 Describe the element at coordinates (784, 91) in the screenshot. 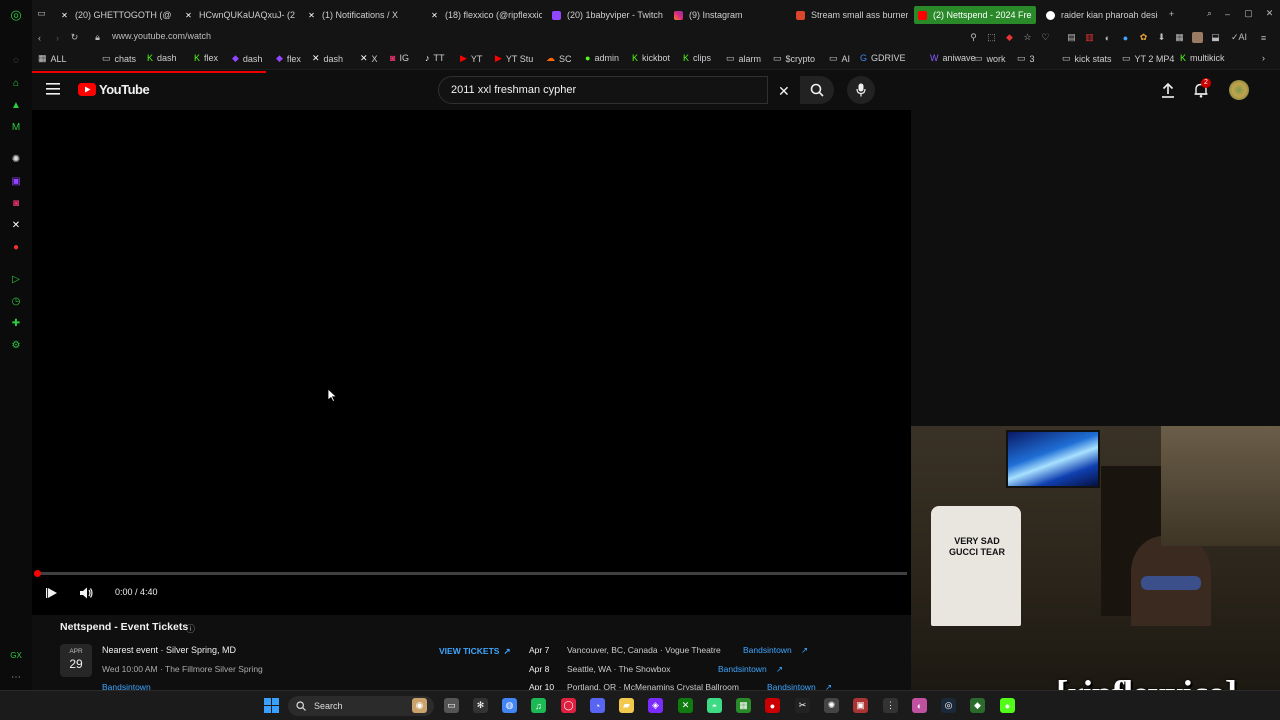

I see `clear-search-icon: ✕` at that location.